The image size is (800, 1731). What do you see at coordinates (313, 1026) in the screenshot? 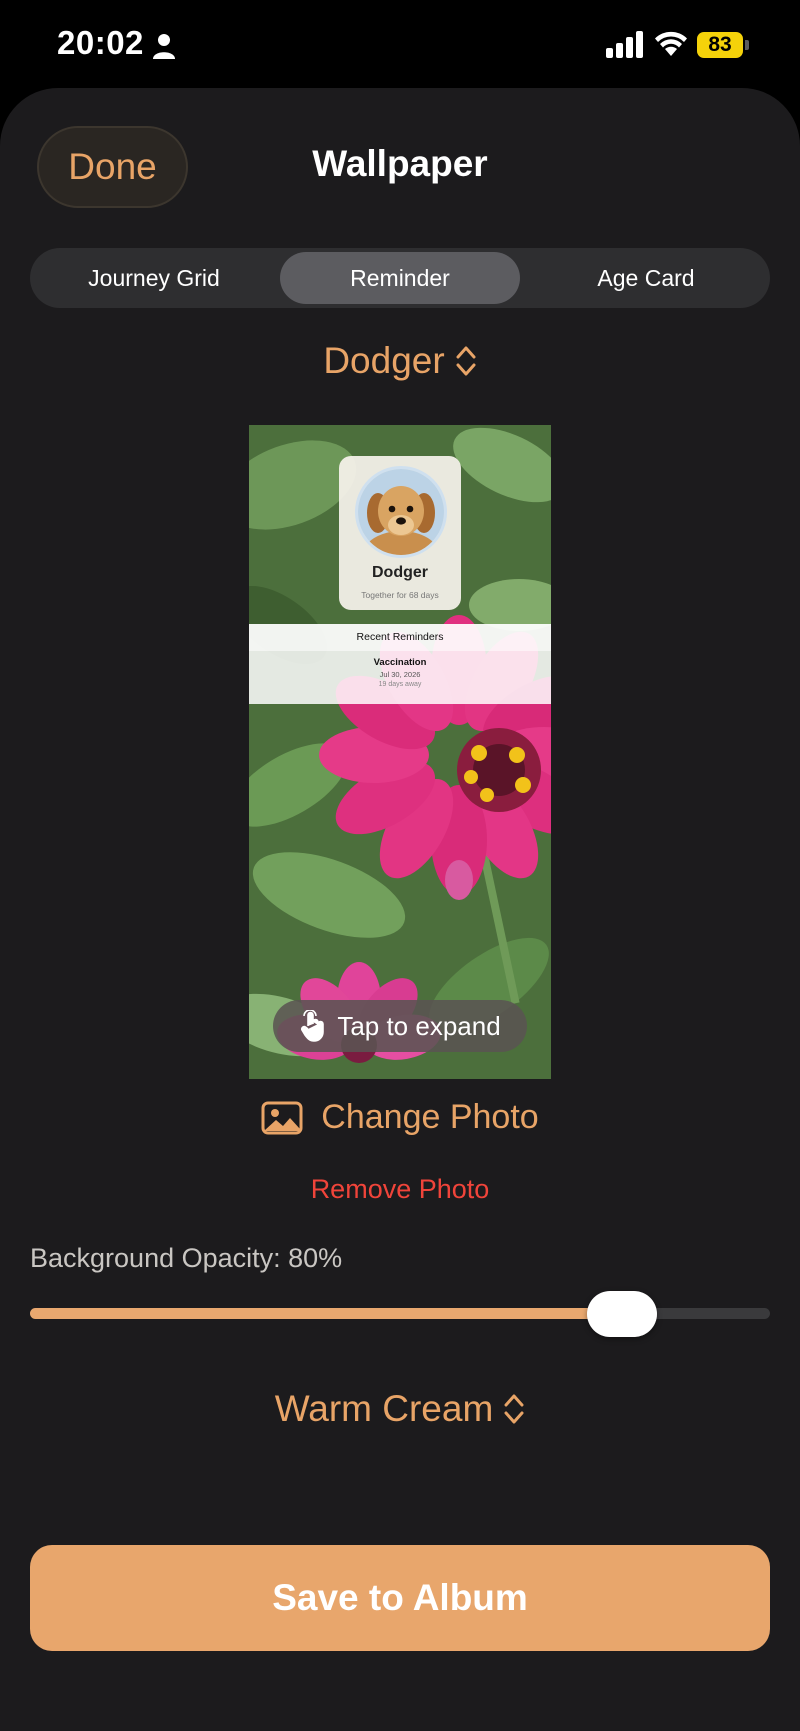
I see `hand-tap-icon` at bounding box center [313, 1026].